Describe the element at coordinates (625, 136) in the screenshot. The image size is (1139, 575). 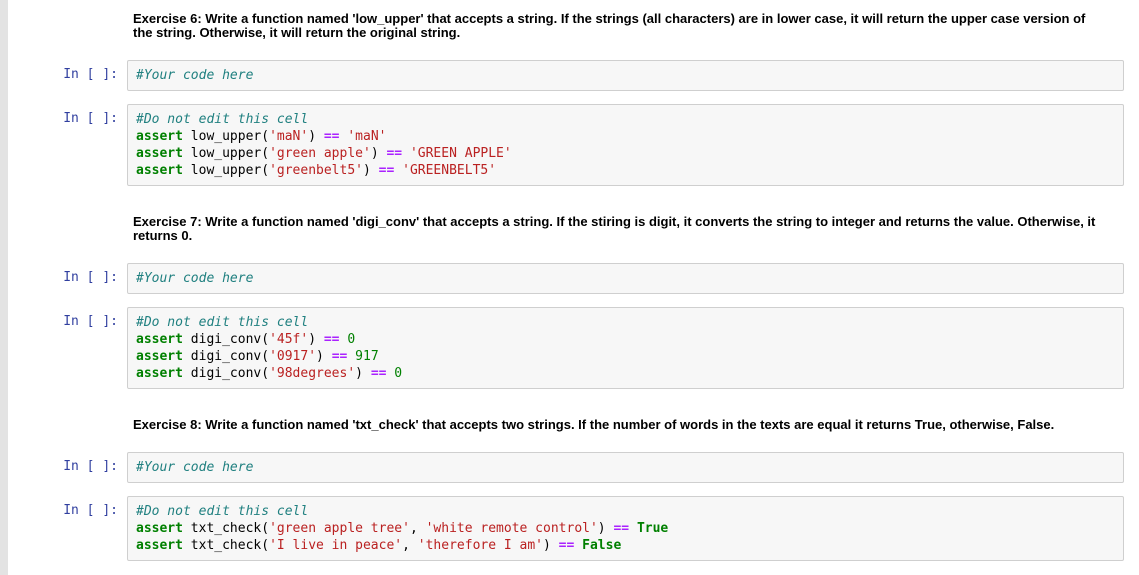
I see `code-line: assert low_upper('maN') == 'maN'` at that location.